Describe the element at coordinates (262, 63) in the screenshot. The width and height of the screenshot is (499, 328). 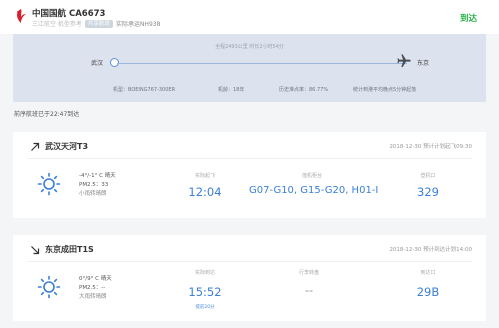
I see `route-line` at that location.